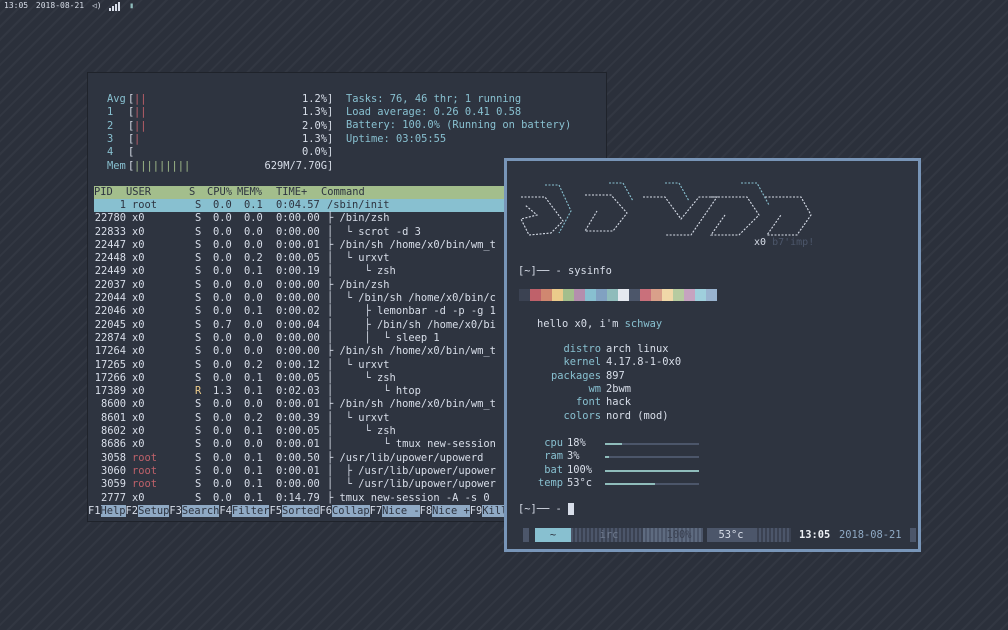 Image resolution: width=1008 pixels, height=630 pixels. Describe the element at coordinates (417, 244) in the screenshot. I see `process-command-text: /bin/sh /home/x0/bin/wm_t` at that location.